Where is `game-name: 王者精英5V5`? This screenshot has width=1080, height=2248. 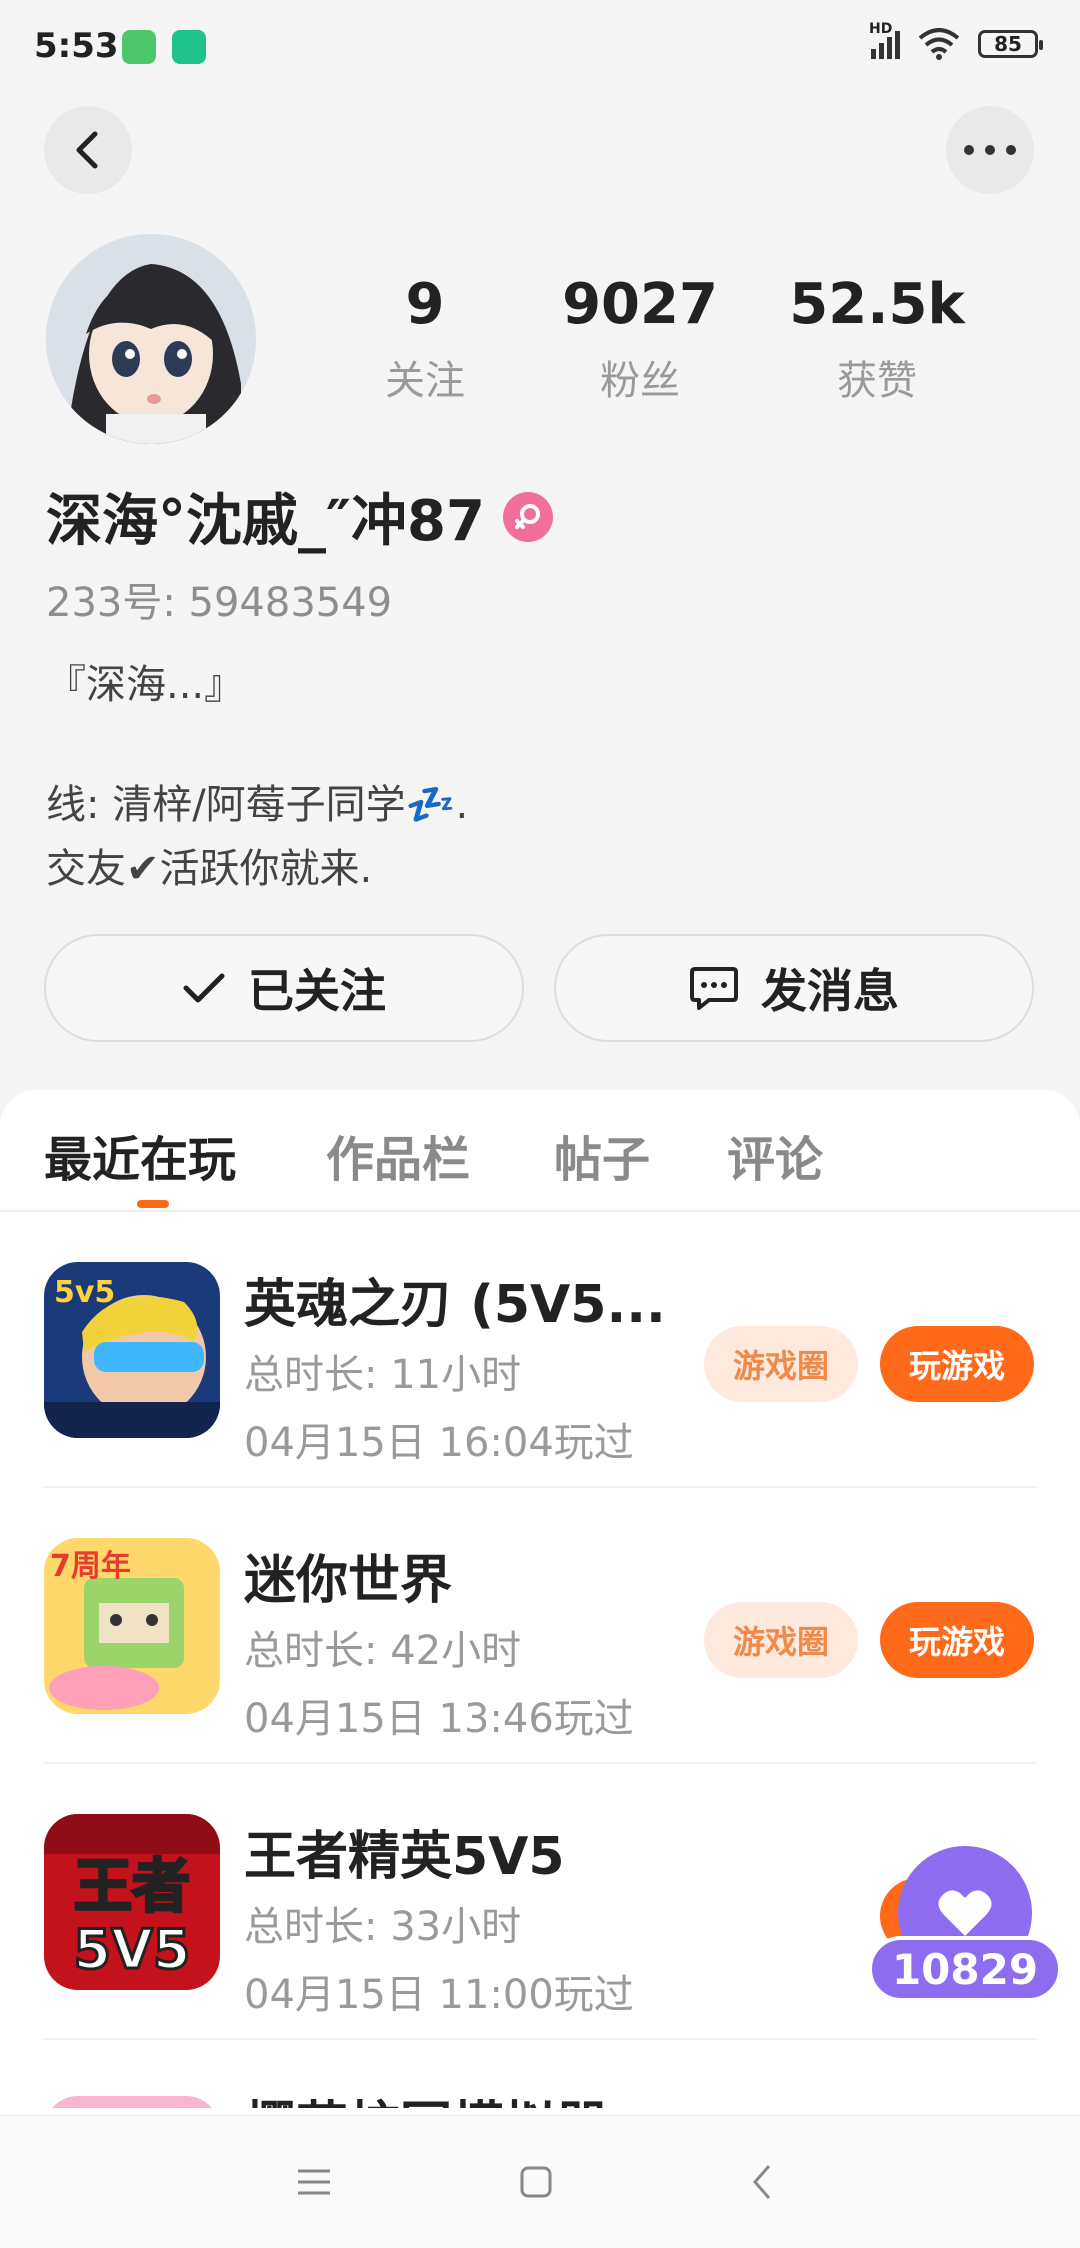
game-name: 王者精英5V5 is located at coordinates (404, 1857).